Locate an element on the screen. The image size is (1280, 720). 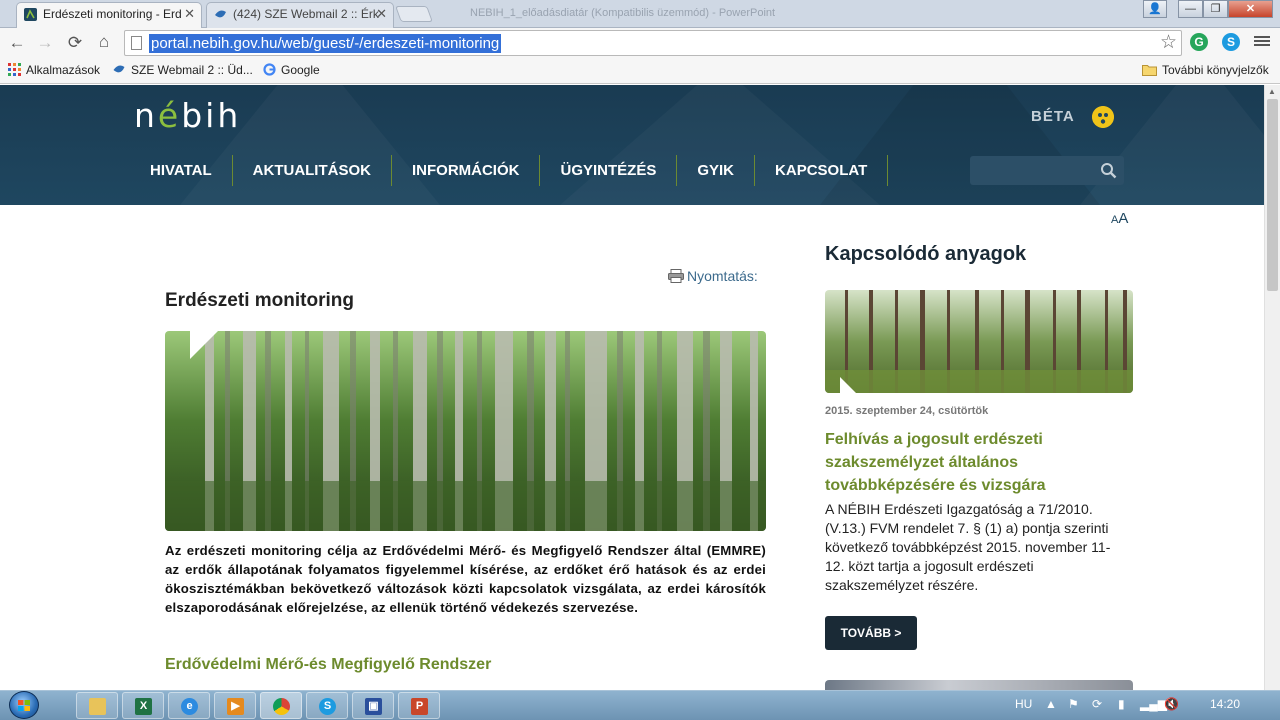
taskbar-powerpoint: P is located at coordinates (419, 705).